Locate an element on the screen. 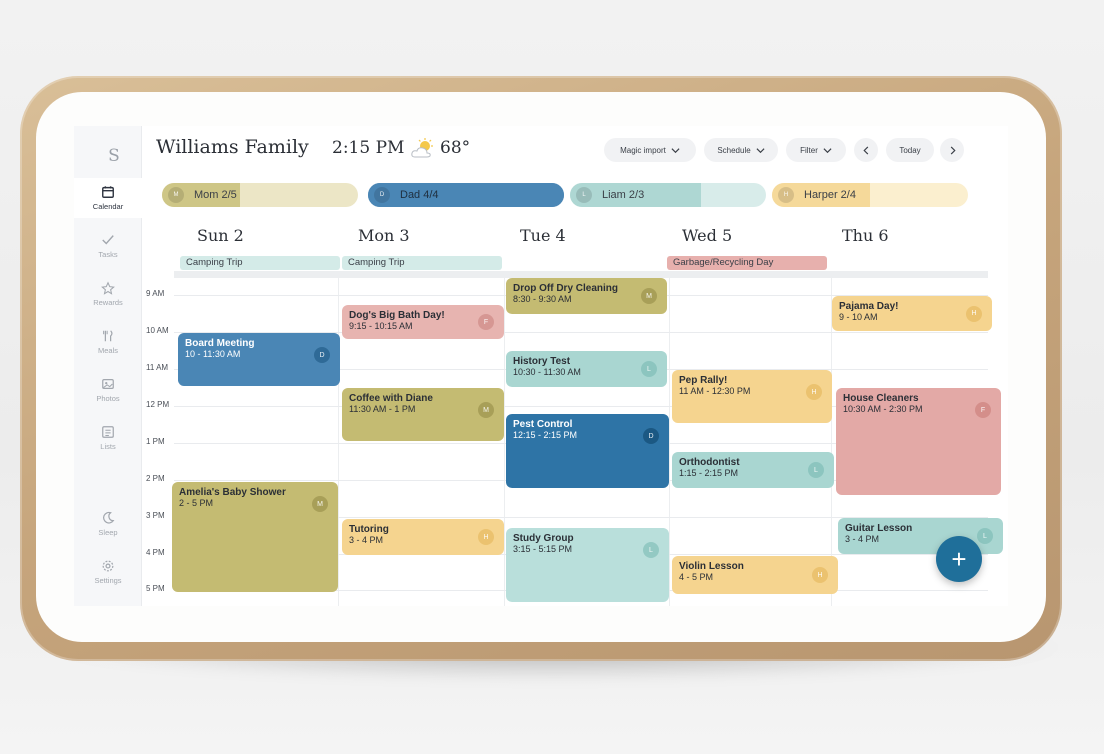 The width and height of the screenshot is (1104, 754). calendar-event: Tutoring 3 - 4 PM H is located at coordinates (423, 537).